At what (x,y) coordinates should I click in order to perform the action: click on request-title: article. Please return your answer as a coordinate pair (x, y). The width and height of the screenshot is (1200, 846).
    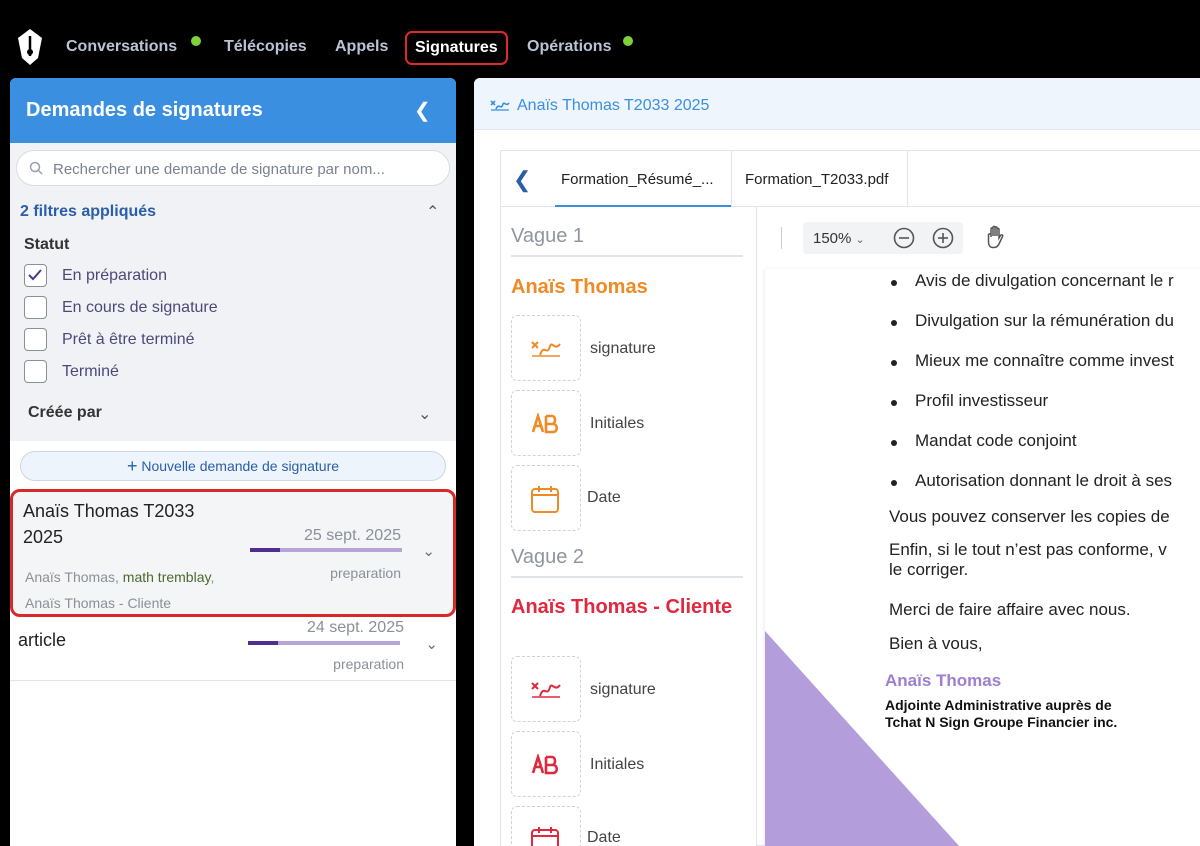
    Looking at the image, I should click on (42, 640).